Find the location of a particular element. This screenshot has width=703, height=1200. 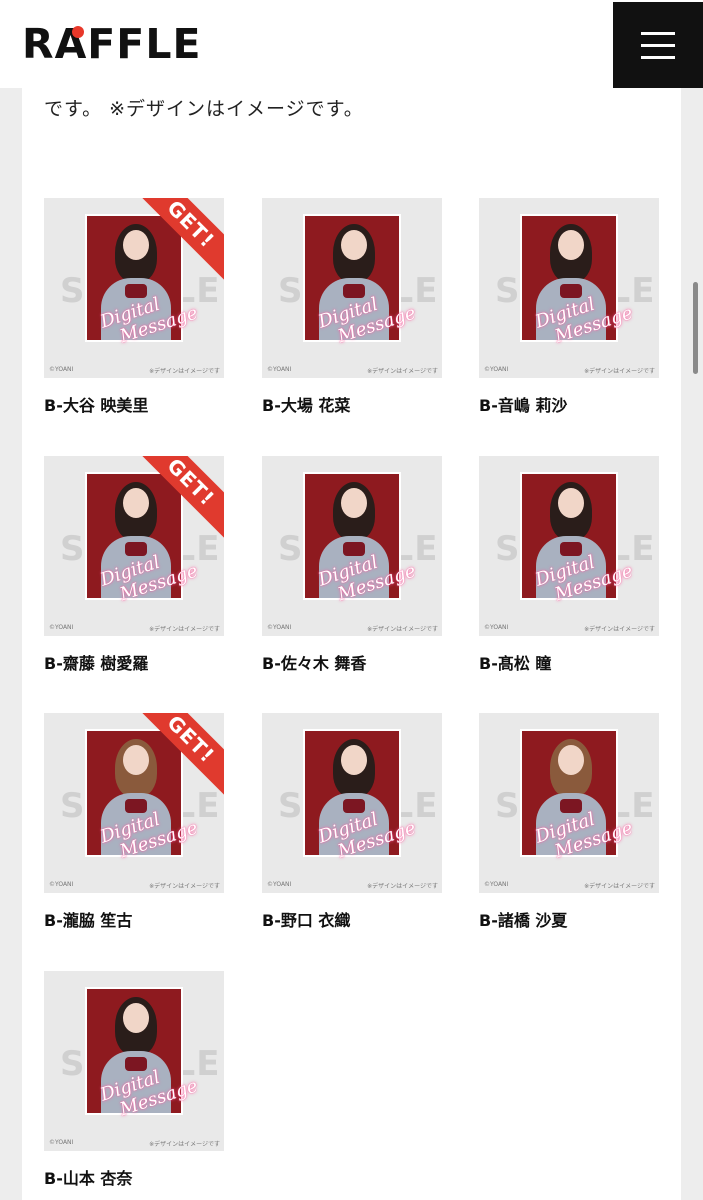

logo-text: RAFFLE is located at coordinates (112, 44).